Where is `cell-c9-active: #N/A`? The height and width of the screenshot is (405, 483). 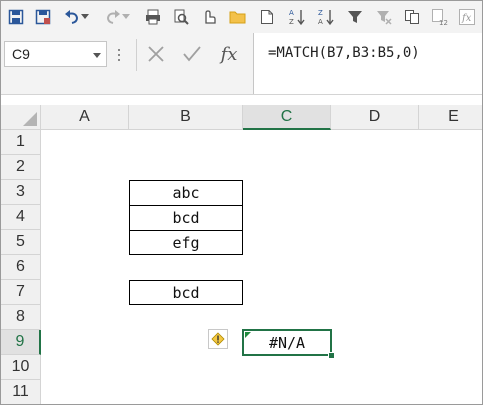 cell-c9-active: #N/A is located at coordinates (287, 342).